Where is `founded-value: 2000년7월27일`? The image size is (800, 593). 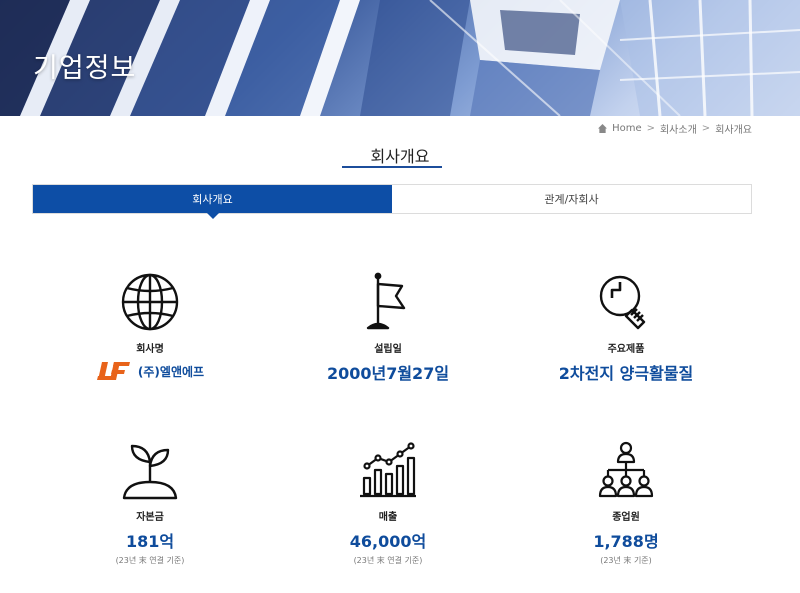
founded-value: 2000년7월27일 is located at coordinates (388, 373).